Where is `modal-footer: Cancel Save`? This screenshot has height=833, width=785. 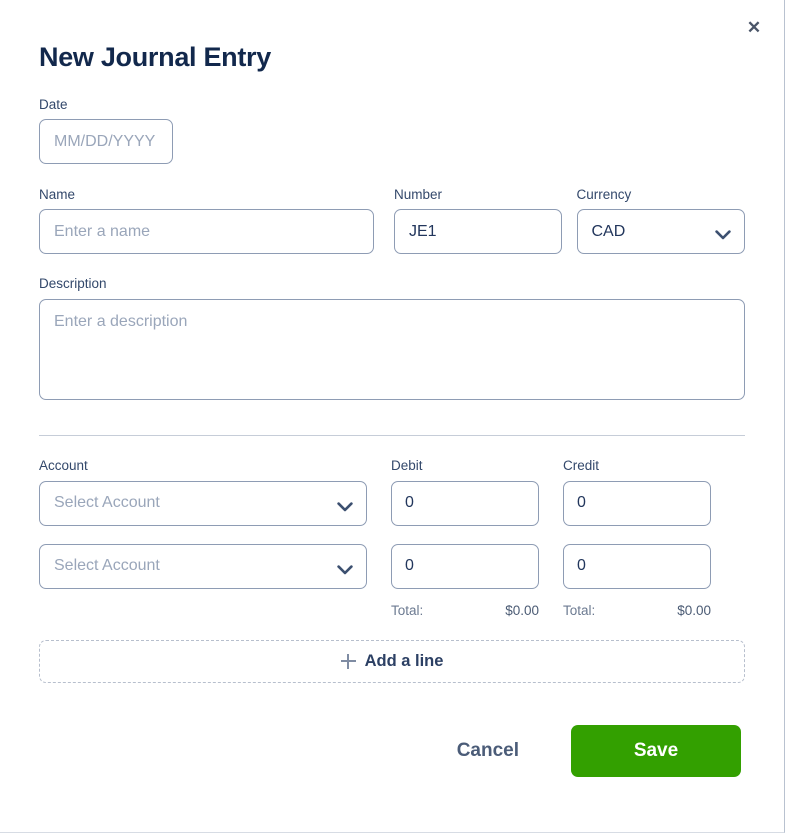 modal-footer: Cancel Save is located at coordinates (392, 750).